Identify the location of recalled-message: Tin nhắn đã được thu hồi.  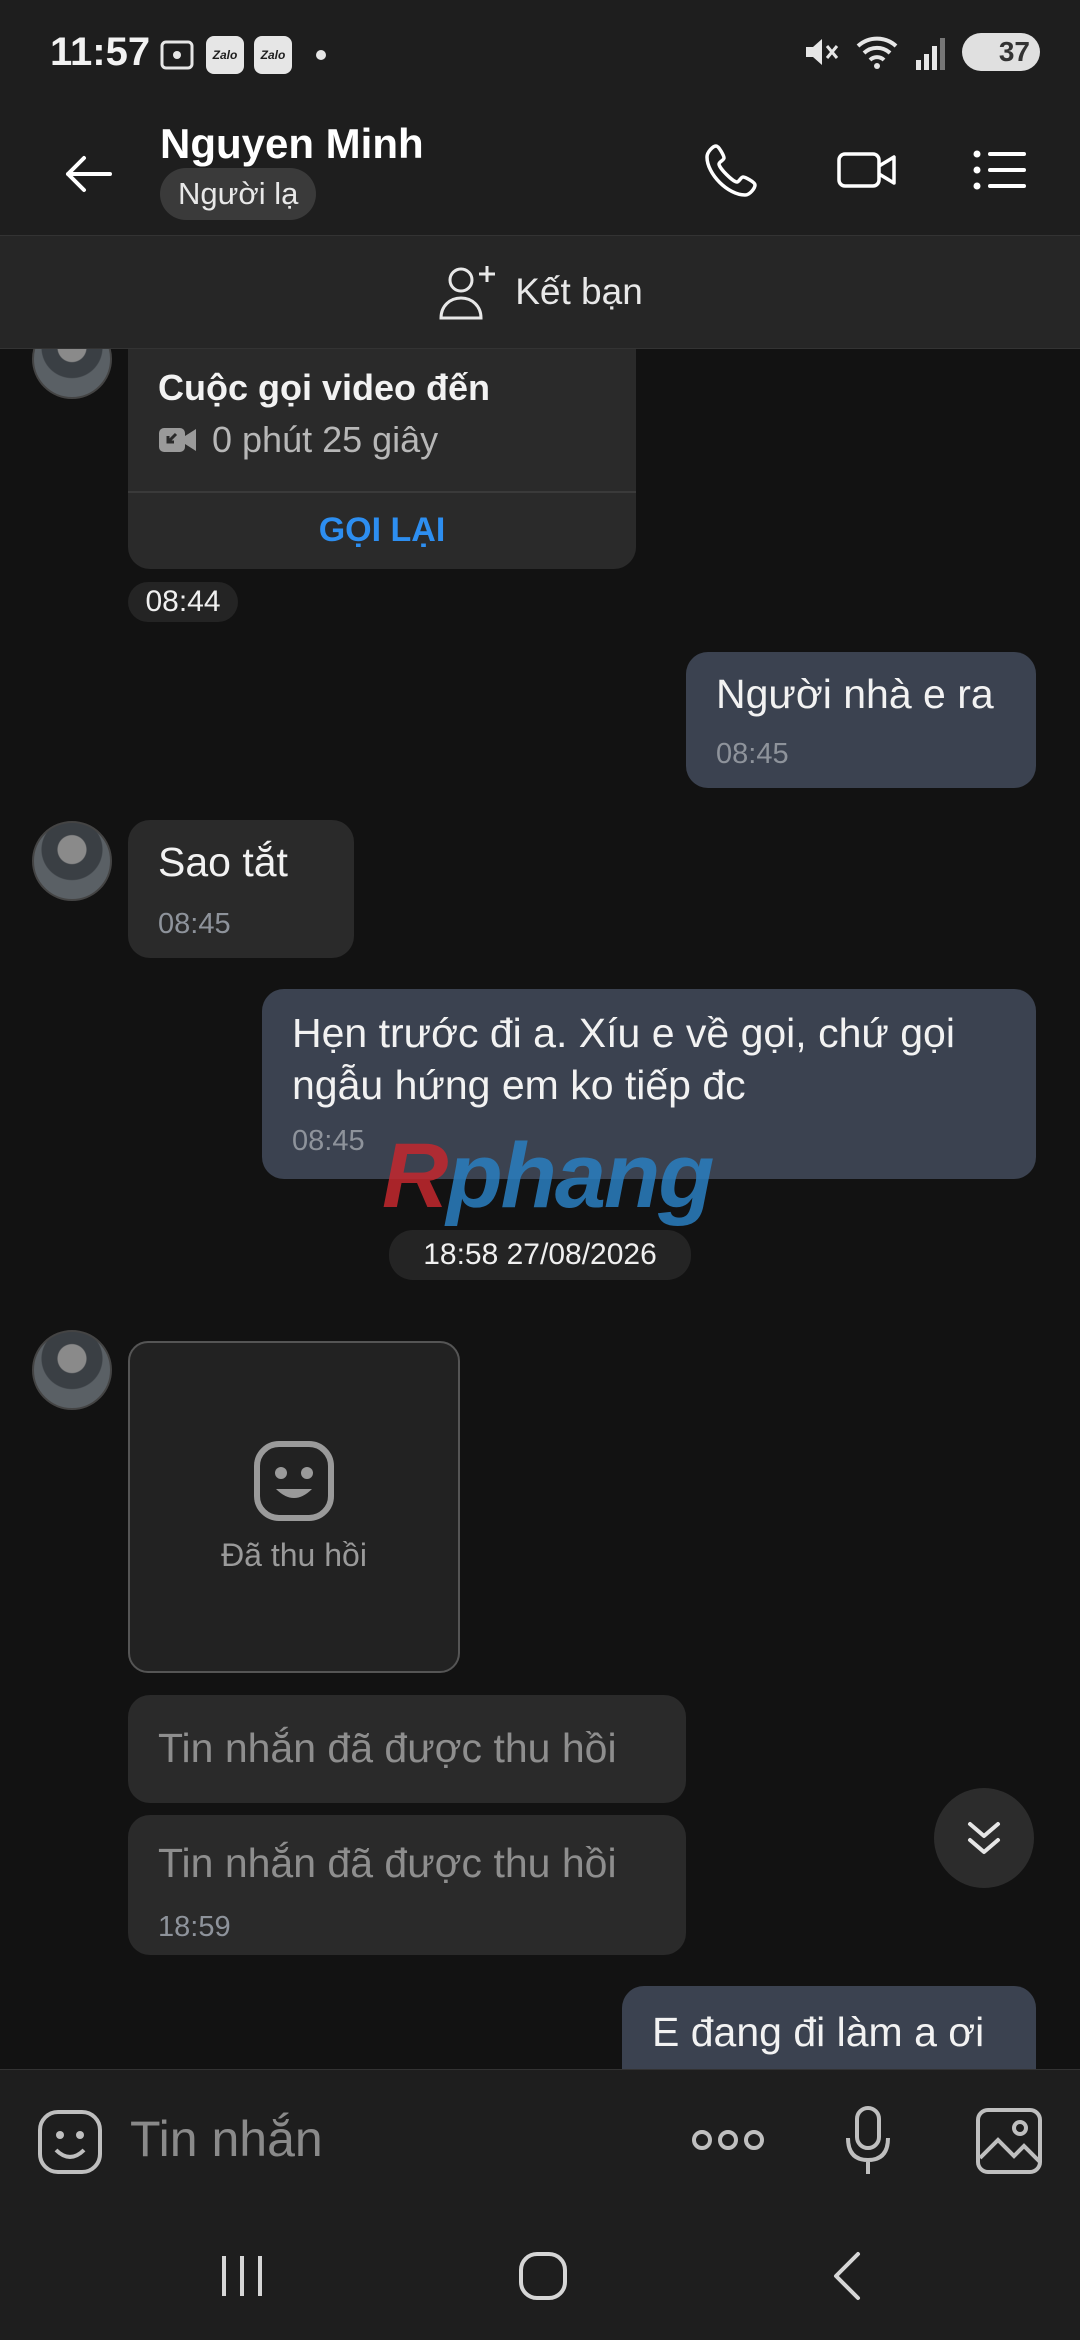
(407, 1749).